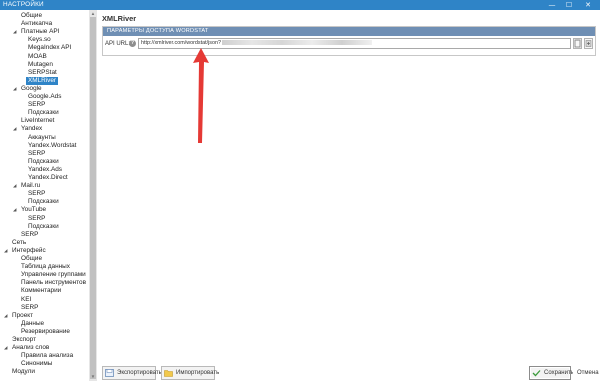 The height and width of the screenshot is (381, 600). I want to click on tree-item-платные-api: Платные API, so click(40, 32).